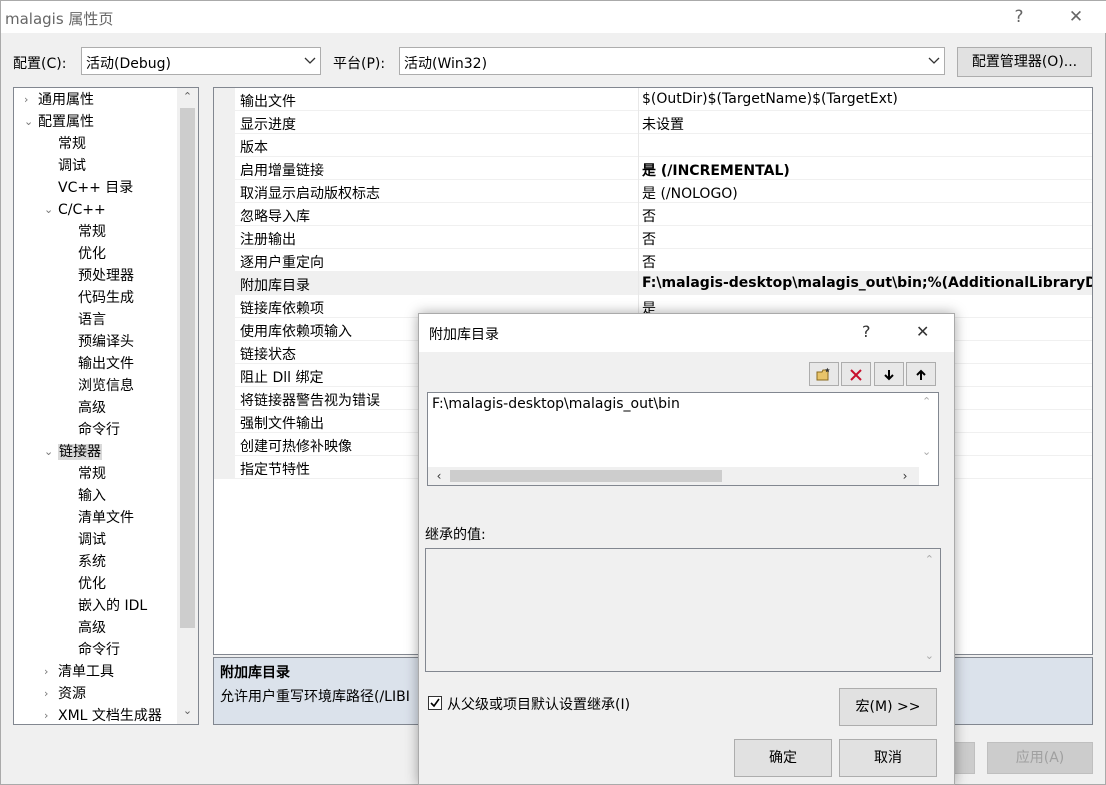 The height and width of the screenshot is (785, 1106). I want to click on tree-item: › XML 文档生成器, so click(103, 714).